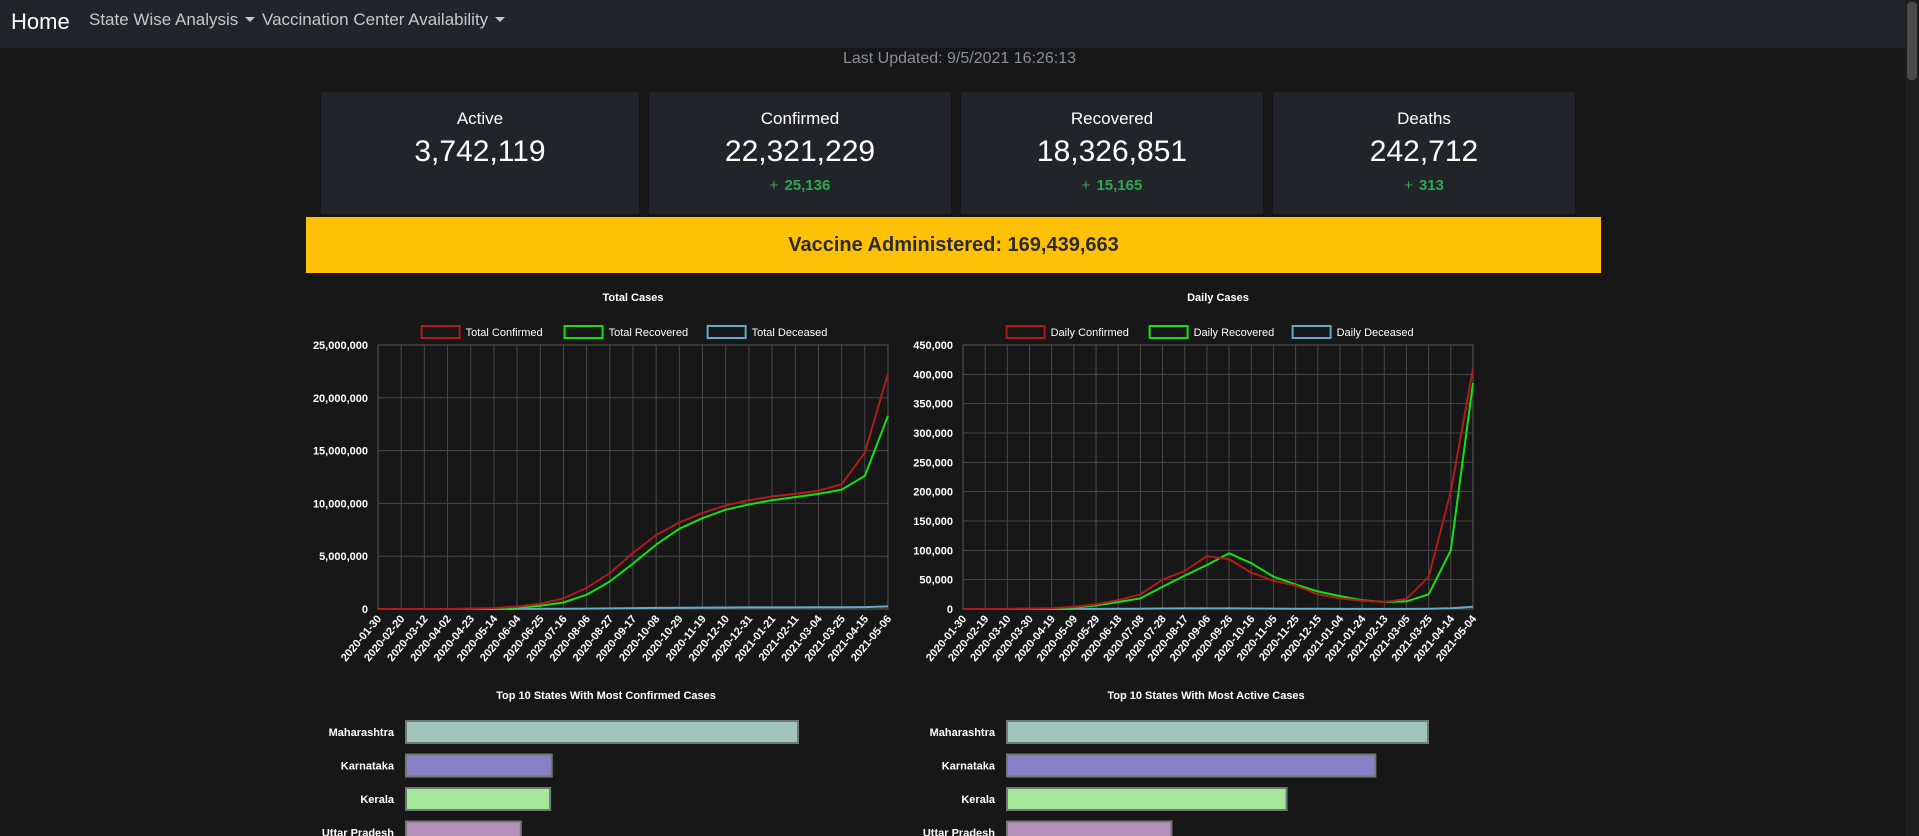  I want to click on scrollbar-thumb, so click(1912, 41).